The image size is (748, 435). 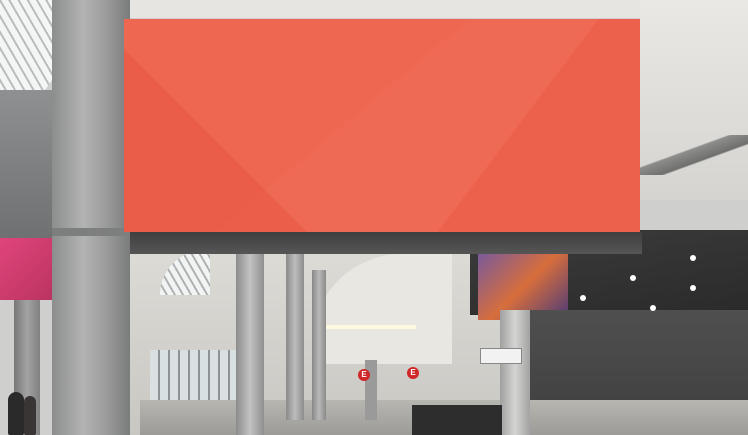 I want to click on pillar-ring, so click(x=91, y=232).